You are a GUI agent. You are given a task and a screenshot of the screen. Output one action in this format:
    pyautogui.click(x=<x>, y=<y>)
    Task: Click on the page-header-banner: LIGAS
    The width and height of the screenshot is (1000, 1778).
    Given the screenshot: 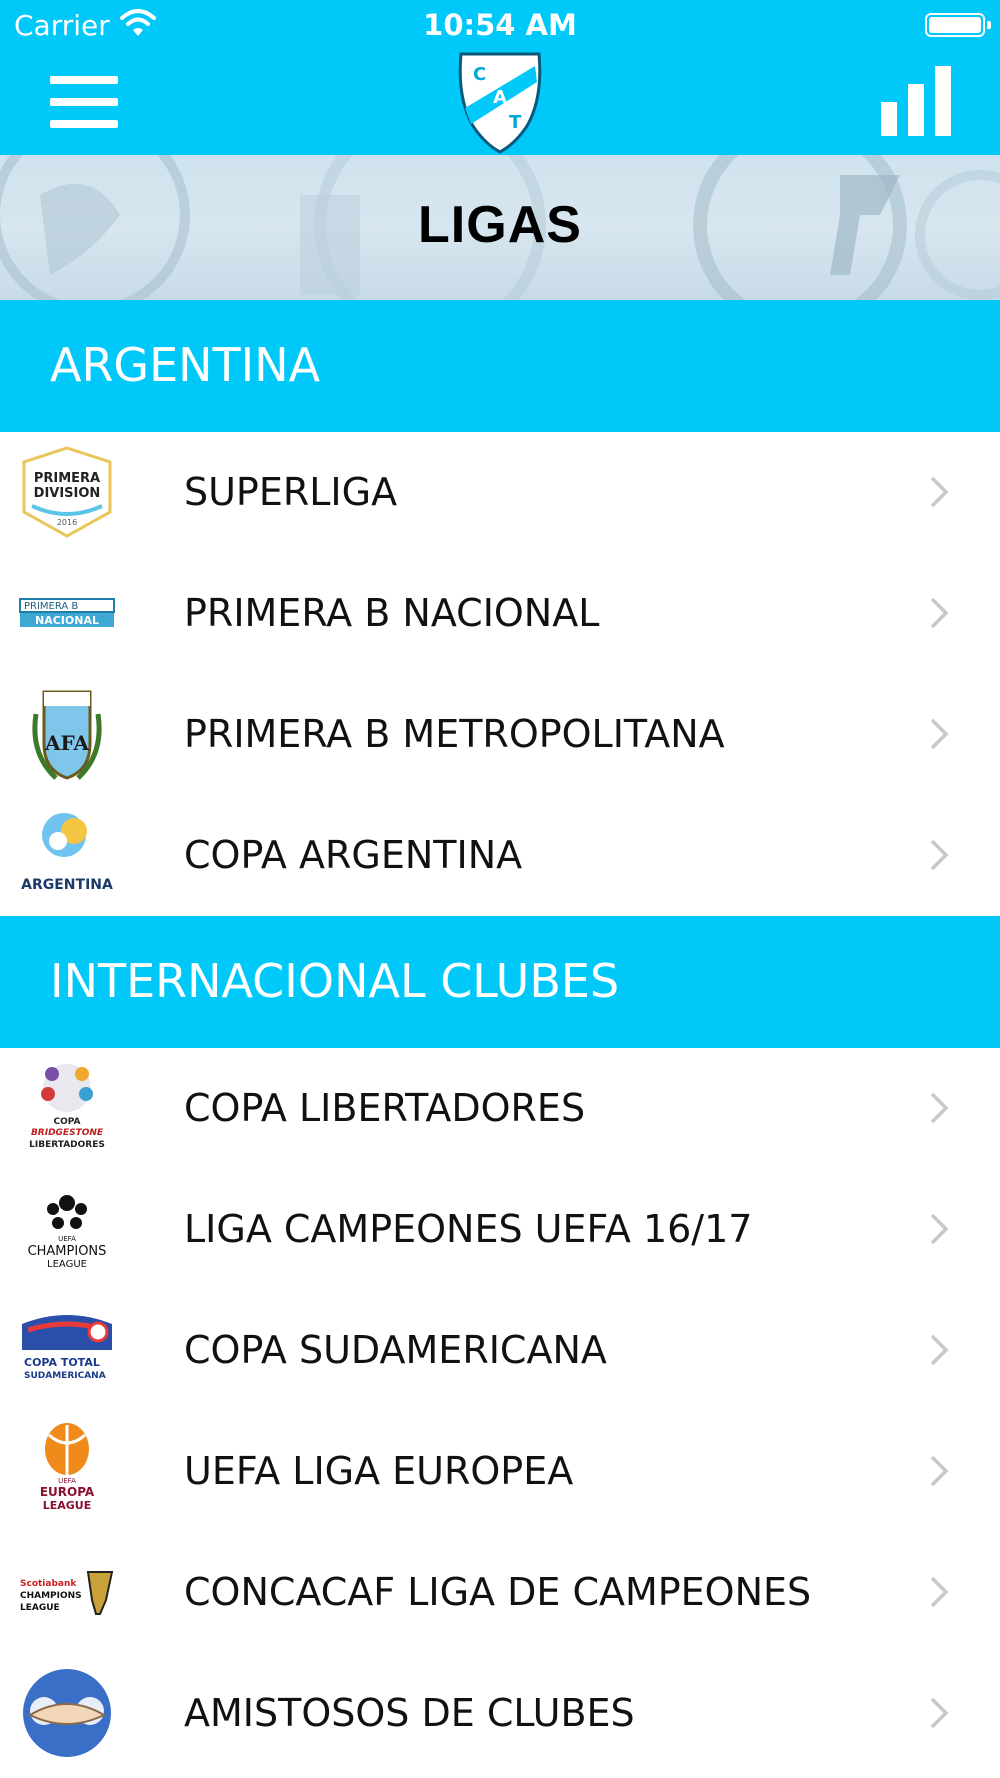 What is the action you would take?
    pyautogui.click(x=500, y=227)
    